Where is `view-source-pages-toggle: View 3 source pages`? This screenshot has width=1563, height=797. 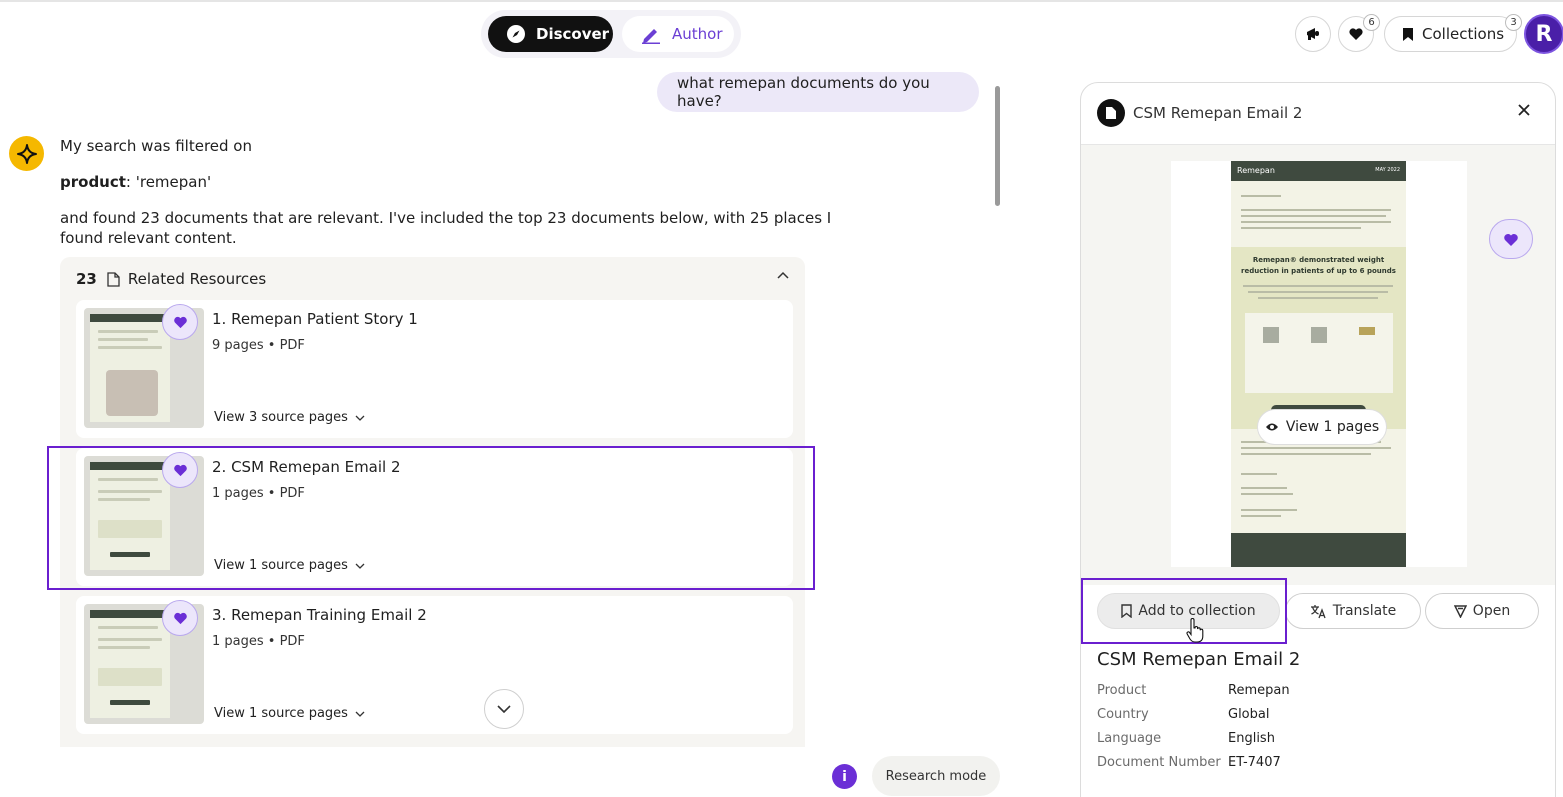
view-source-pages-toggle: View 3 source pages is located at coordinates (289, 417).